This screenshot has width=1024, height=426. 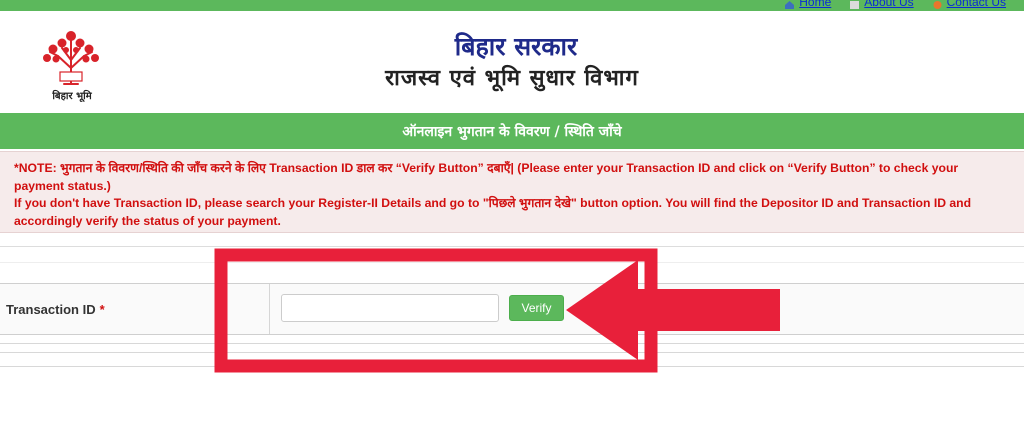 What do you see at coordinates (102, 309) in the screenshot?
I see `required-mark: *` at bounding box center [102, 309].